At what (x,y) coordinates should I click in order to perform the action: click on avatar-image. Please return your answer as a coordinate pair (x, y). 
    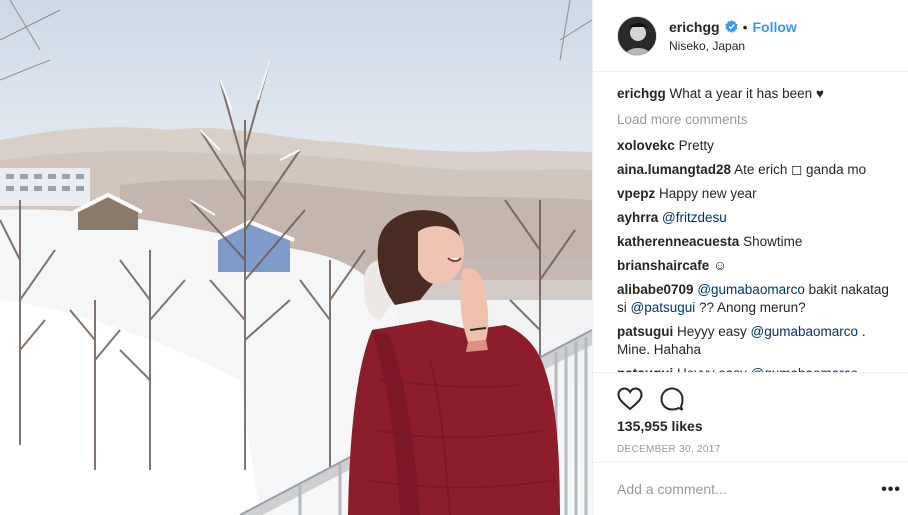
    Looking at the image, I should click on (637, 35).